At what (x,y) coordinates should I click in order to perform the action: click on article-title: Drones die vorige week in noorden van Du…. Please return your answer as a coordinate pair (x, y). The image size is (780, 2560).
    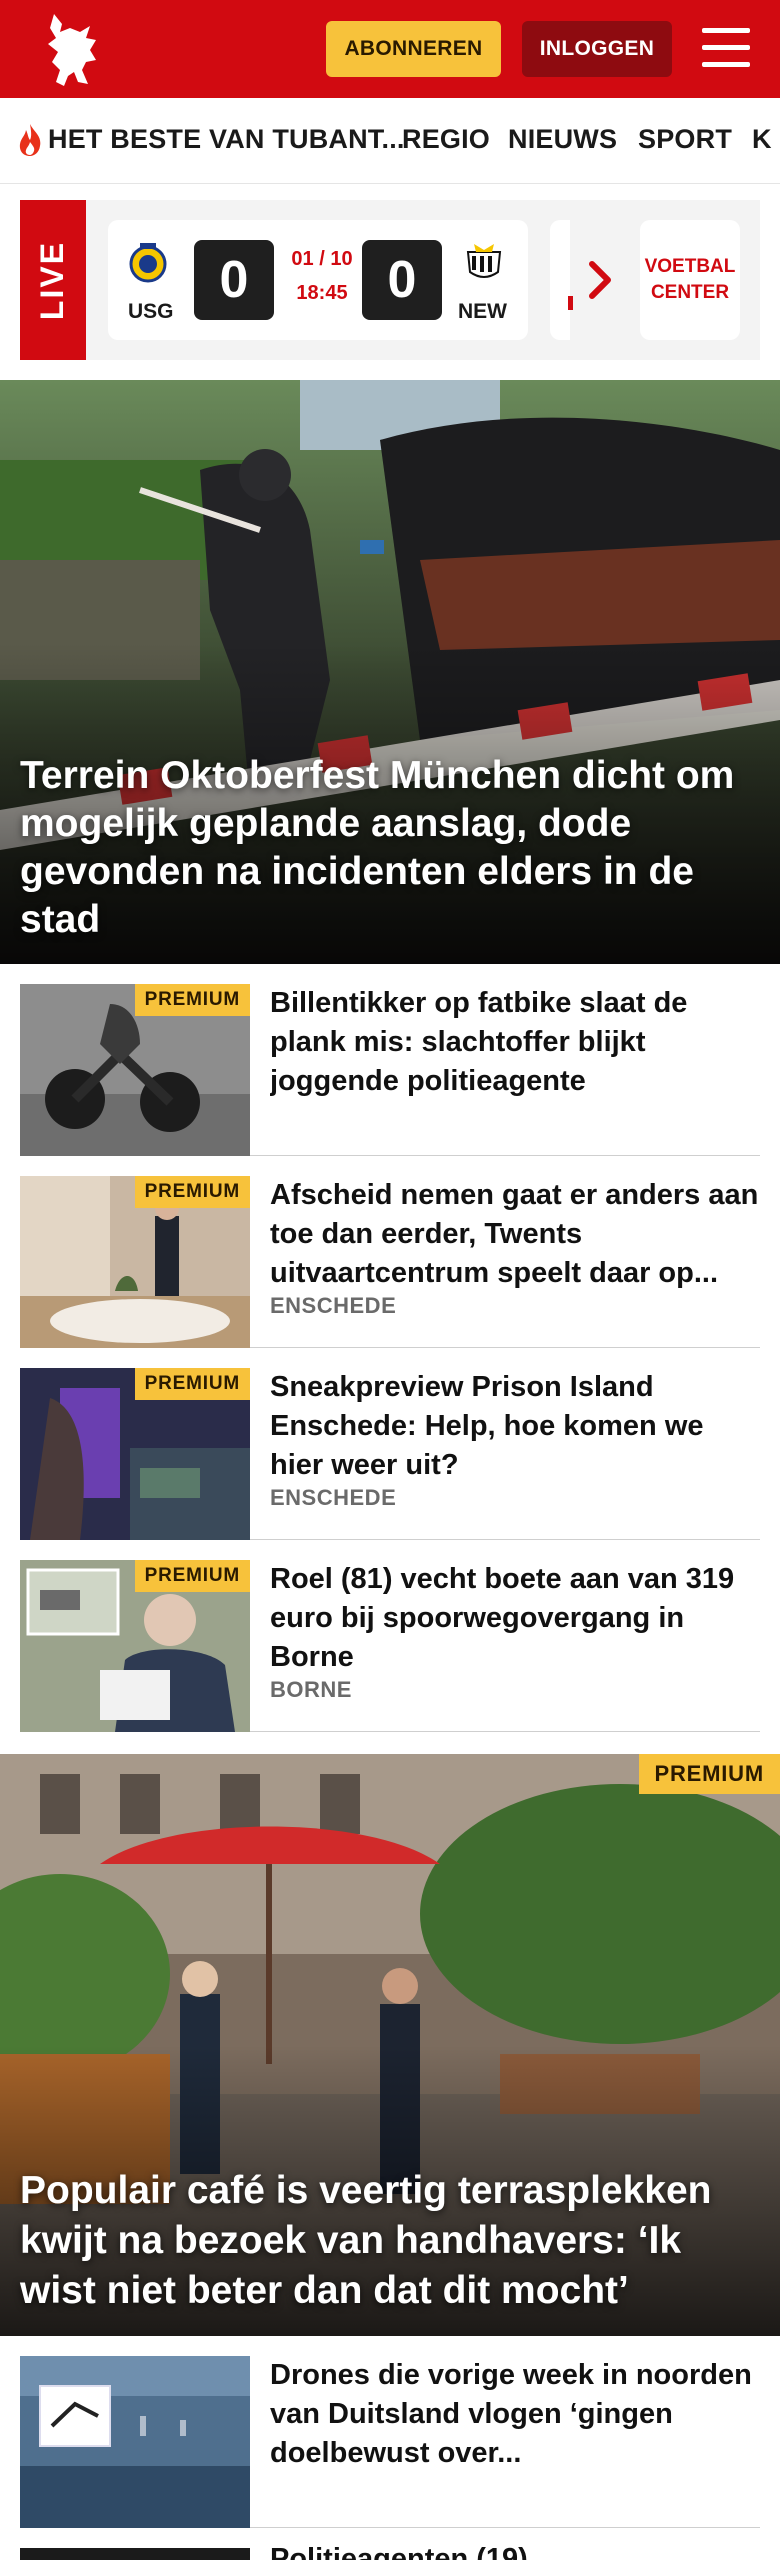
    Looking at the image, I should click on (515, 2414).